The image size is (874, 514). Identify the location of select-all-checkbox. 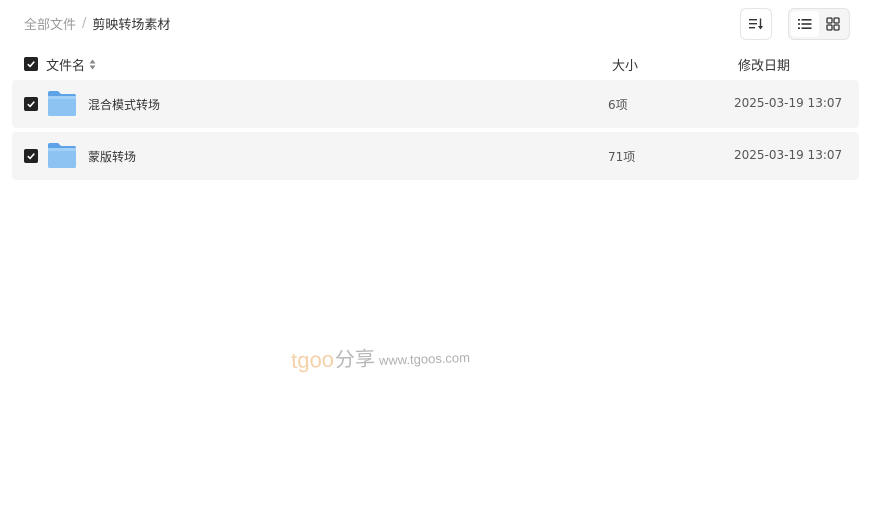
(31, 64).